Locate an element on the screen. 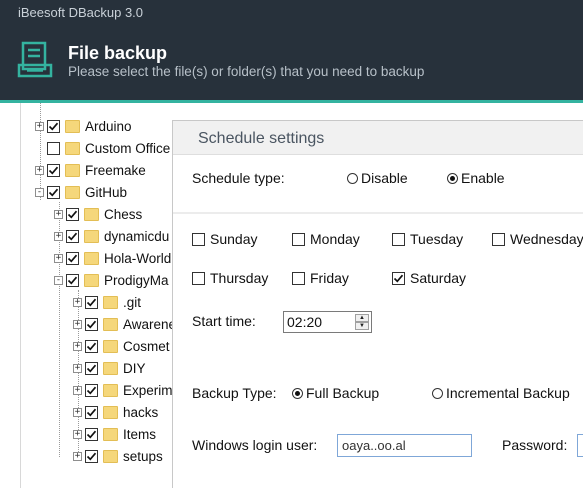 The height and width of the screenshot is (488, 583). day-checkbox-friday: Friday is located at coordinates (320, 278).